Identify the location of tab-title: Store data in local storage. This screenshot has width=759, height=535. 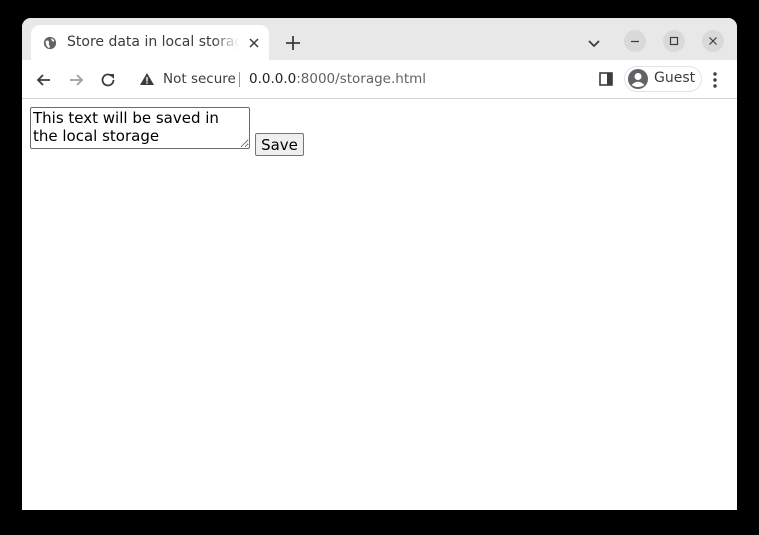
(153, 42).